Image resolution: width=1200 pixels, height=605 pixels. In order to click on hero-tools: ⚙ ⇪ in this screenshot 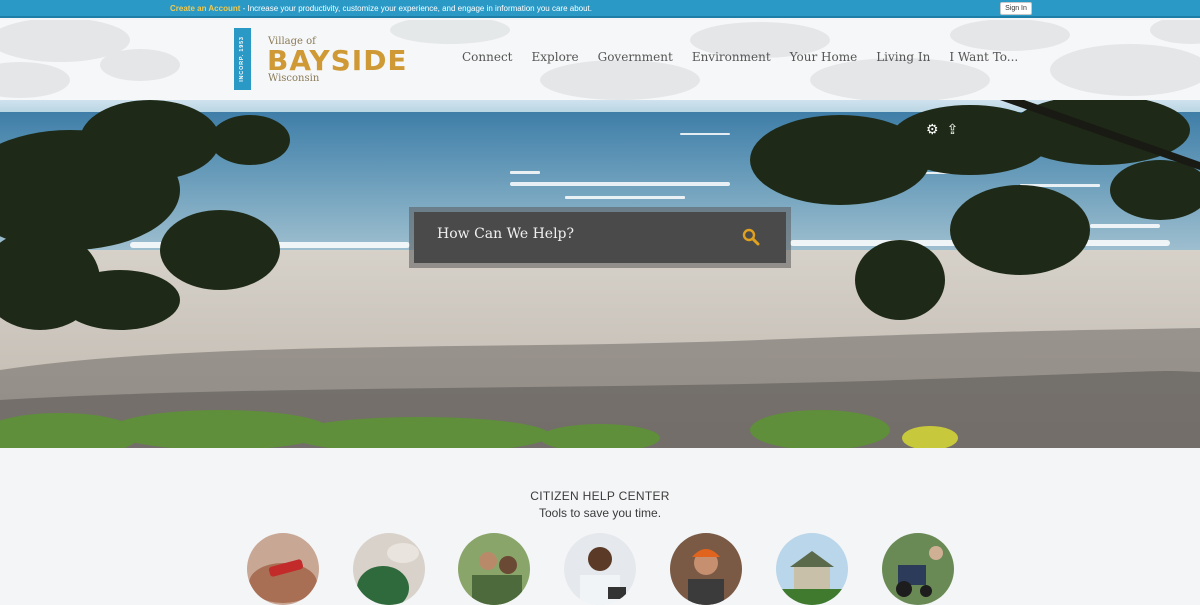, I will do `click(942, 129)`.